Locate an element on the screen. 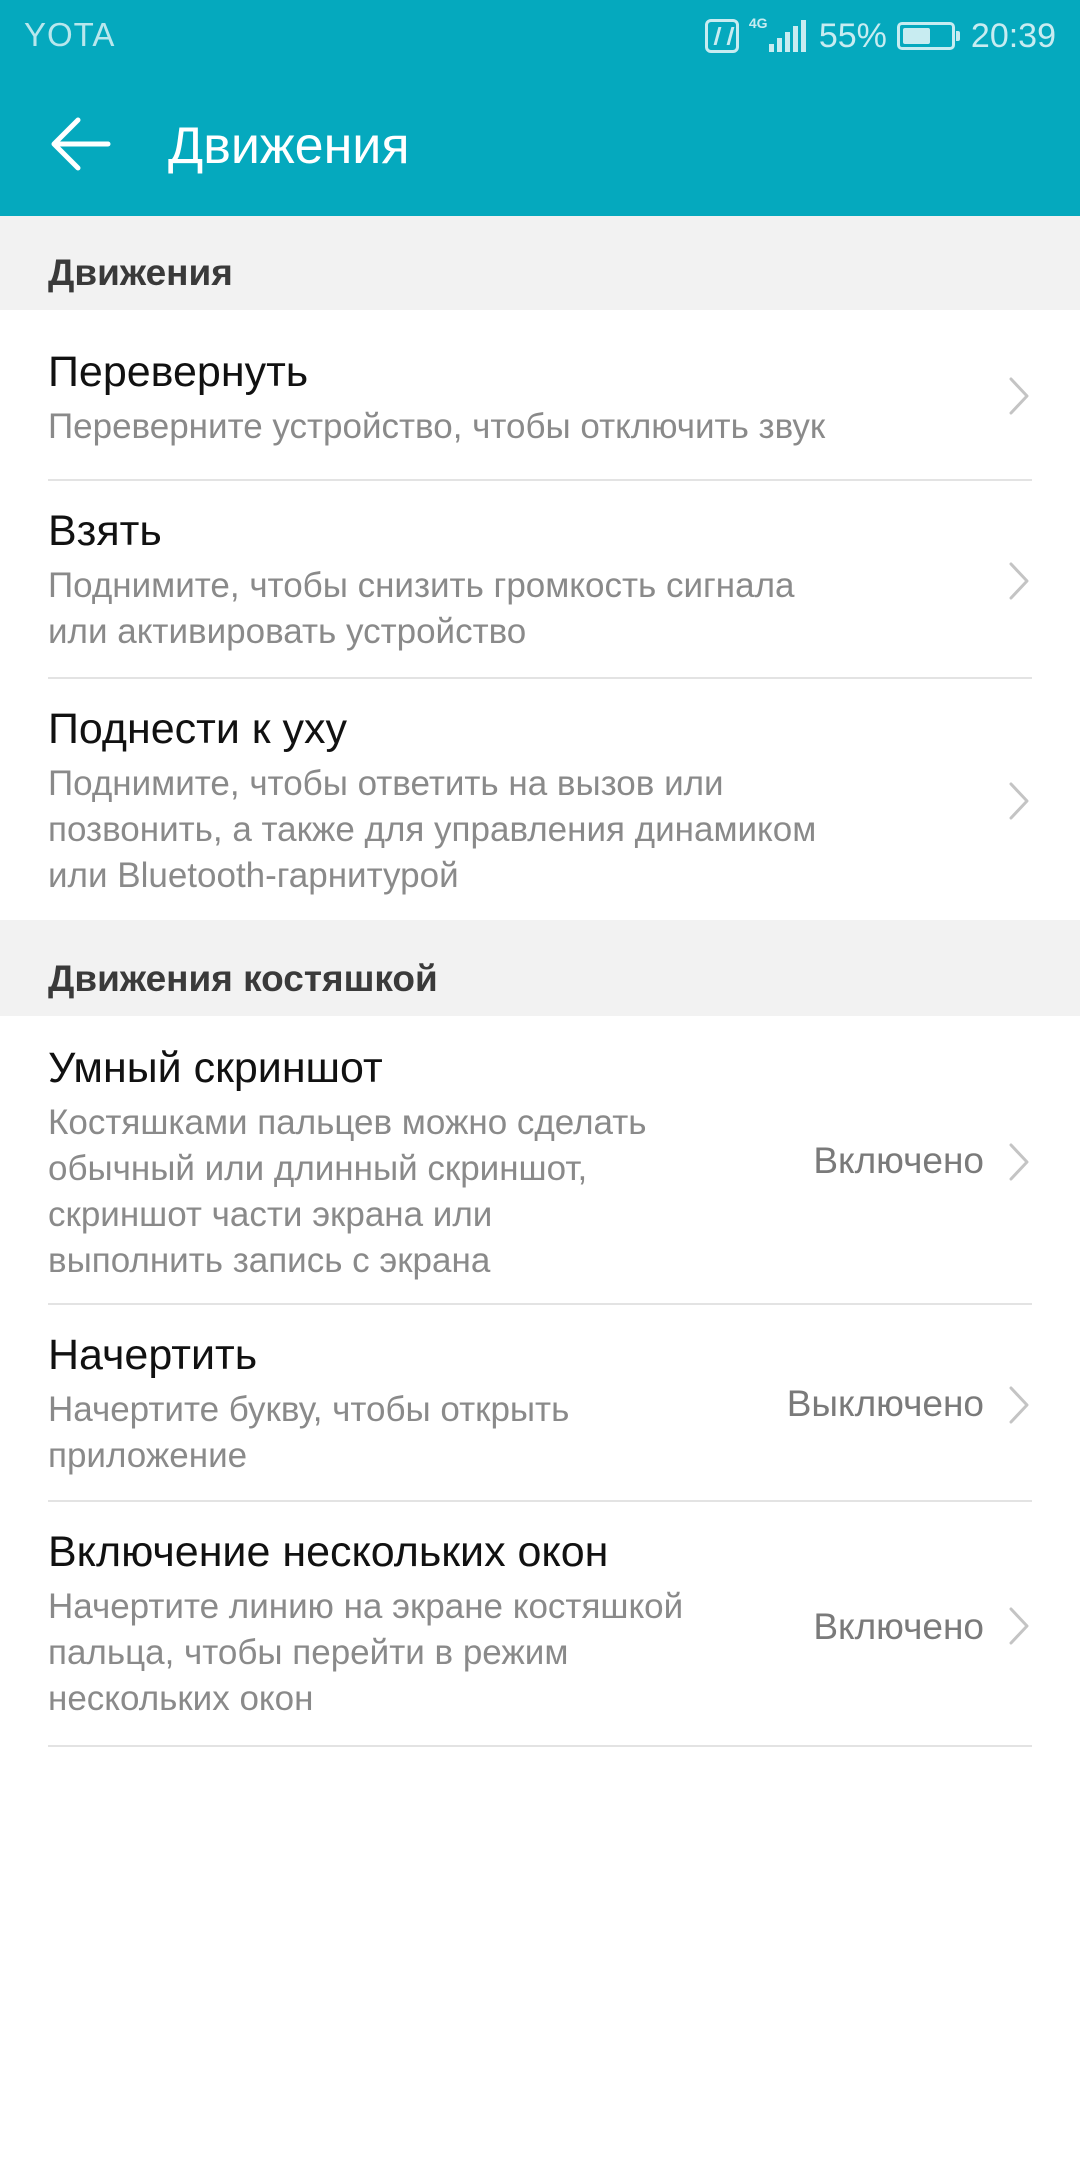  status-indicators: 4G 55% 20:39 is located at coordinates (880, 36).